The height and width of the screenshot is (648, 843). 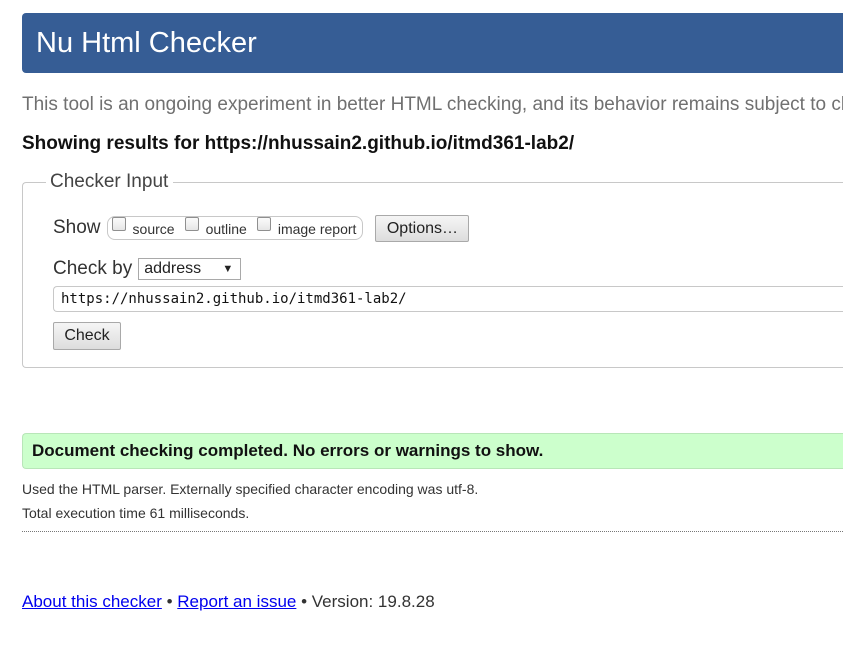 What do you see at coordinates (226, 229) in the screenshot?
I see `outline-label: outline` at bounding box center [226, 229].